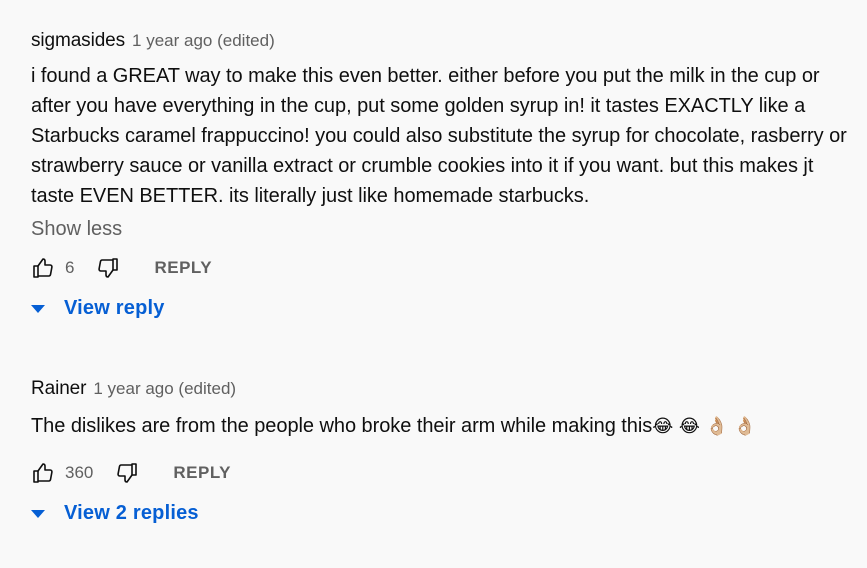  Describe the element at coordinates (70, 267) in the screenshot. I see `like-count: 6` at that location.